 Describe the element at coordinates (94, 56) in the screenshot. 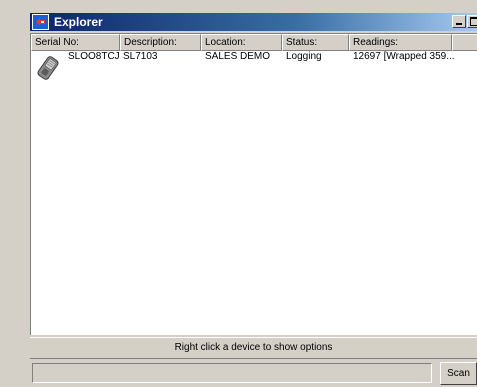

I see `cell-serial: SLOO8TCJ` at that location.